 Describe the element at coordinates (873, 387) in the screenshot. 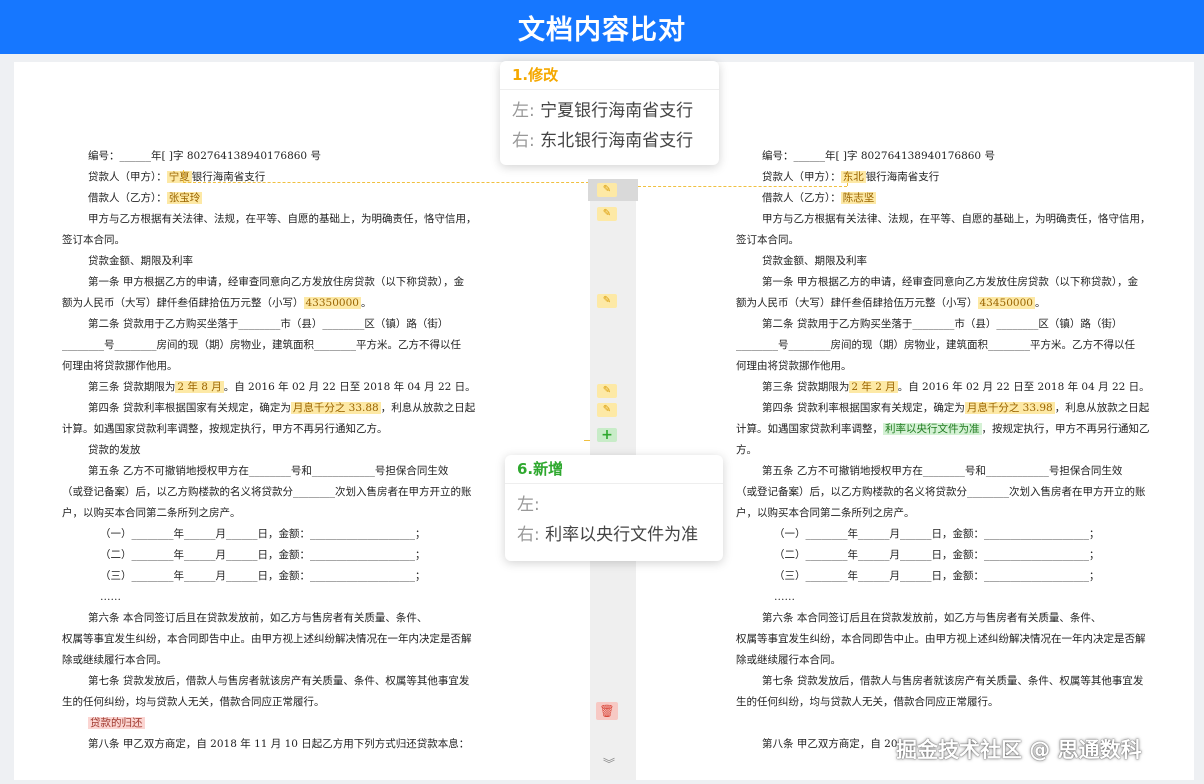

I see `diff-modify-highlight: 2 年 2 月` at that location.